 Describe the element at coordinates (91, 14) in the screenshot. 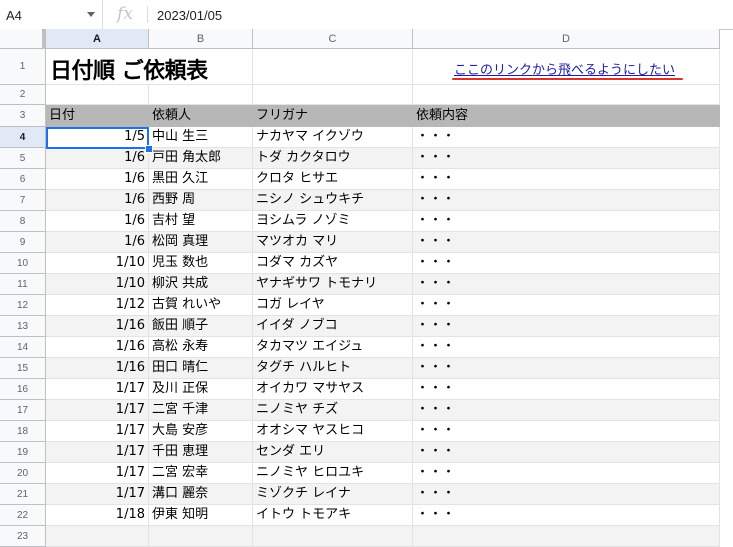

I see `chevron-down-icon` at that location.